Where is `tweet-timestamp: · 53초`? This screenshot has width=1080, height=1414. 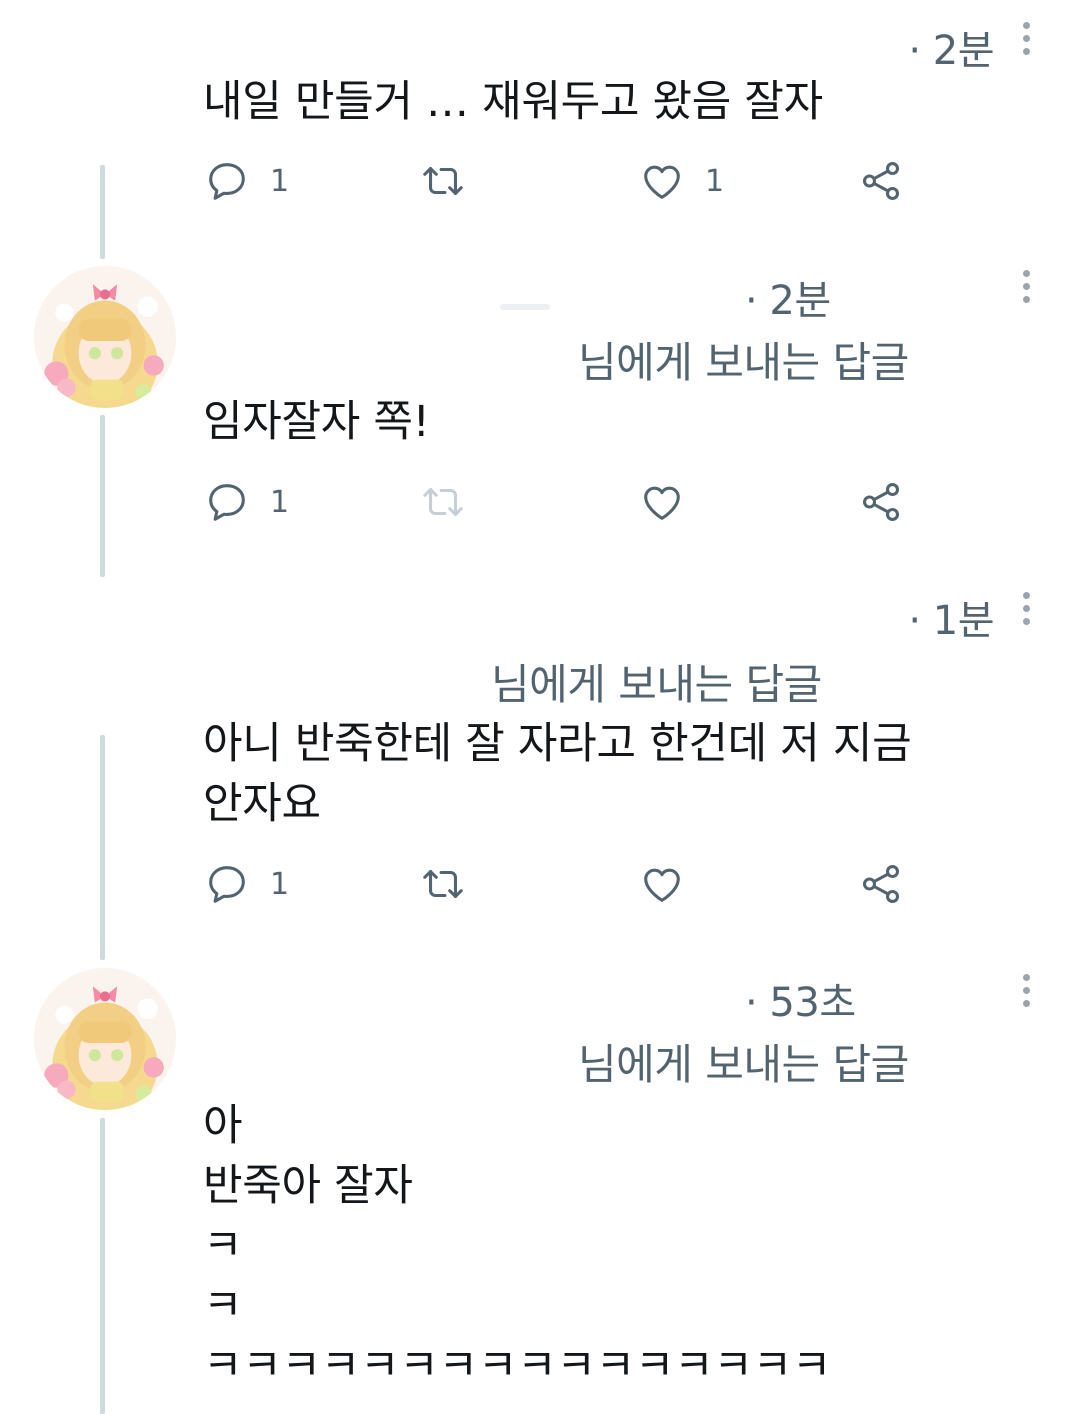
tweet-timestamp: · 53초 is located at coordinates (800, 999).